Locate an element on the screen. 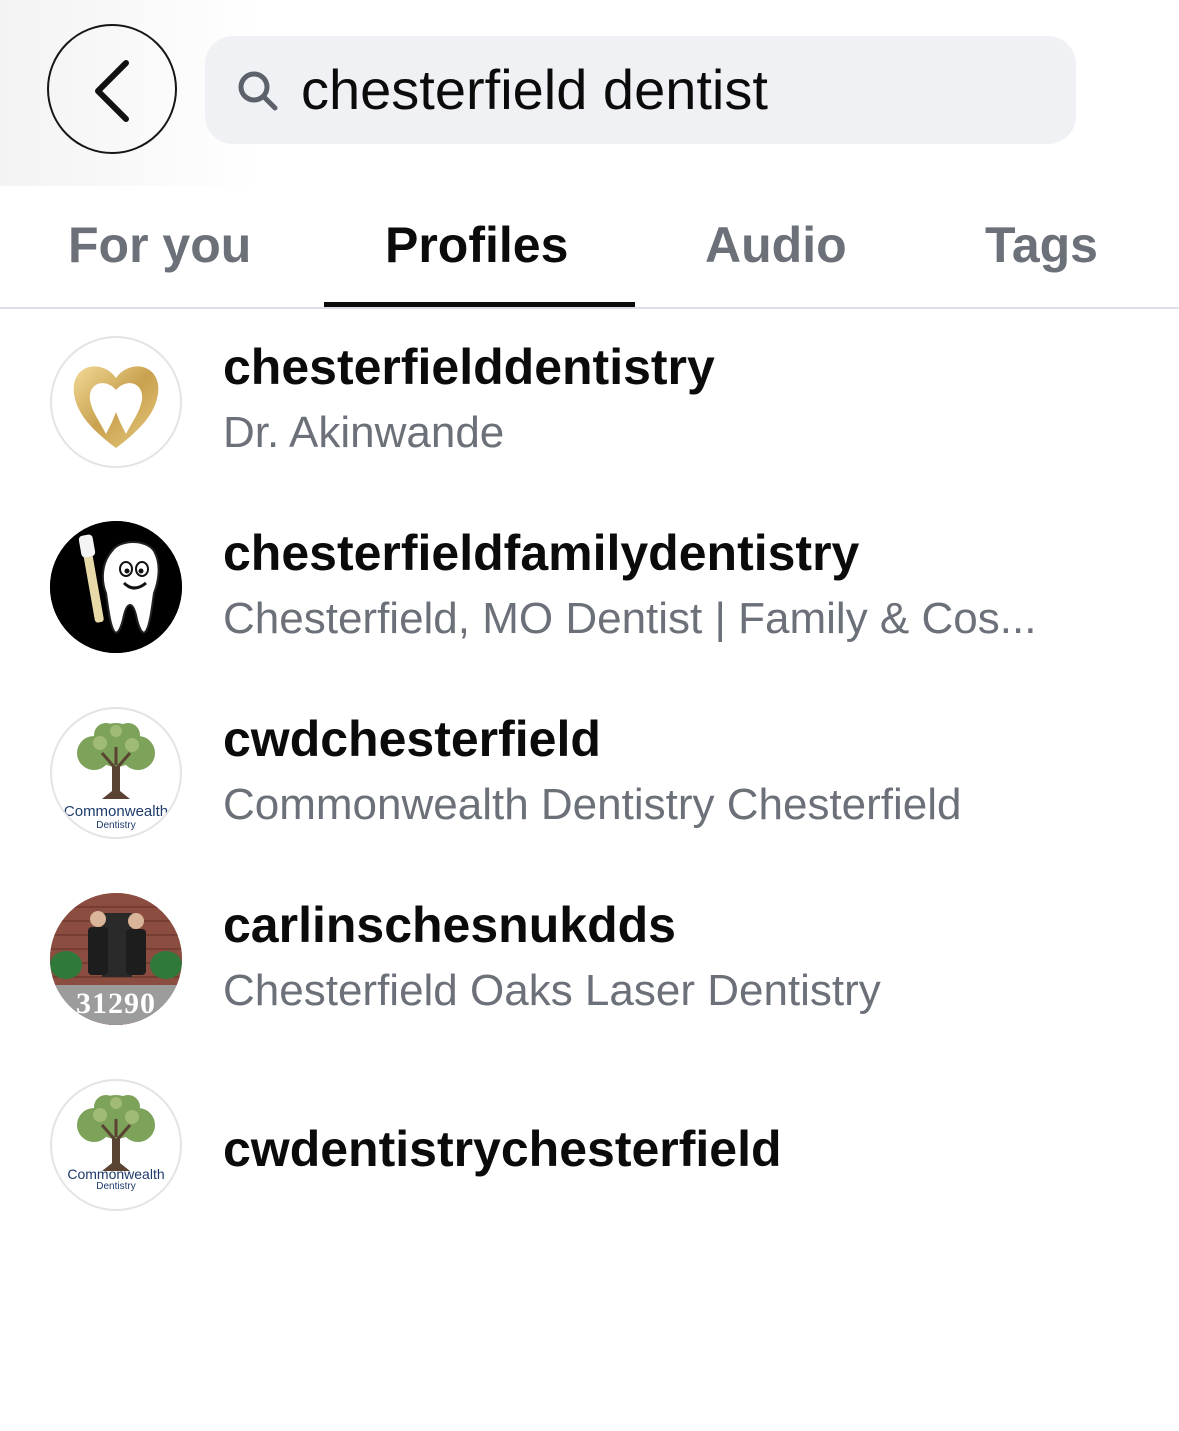 The width and height of the screenshot is (1179, 1431). cartoon-tooth-mascot-icon is located at coordinates (116, 587).